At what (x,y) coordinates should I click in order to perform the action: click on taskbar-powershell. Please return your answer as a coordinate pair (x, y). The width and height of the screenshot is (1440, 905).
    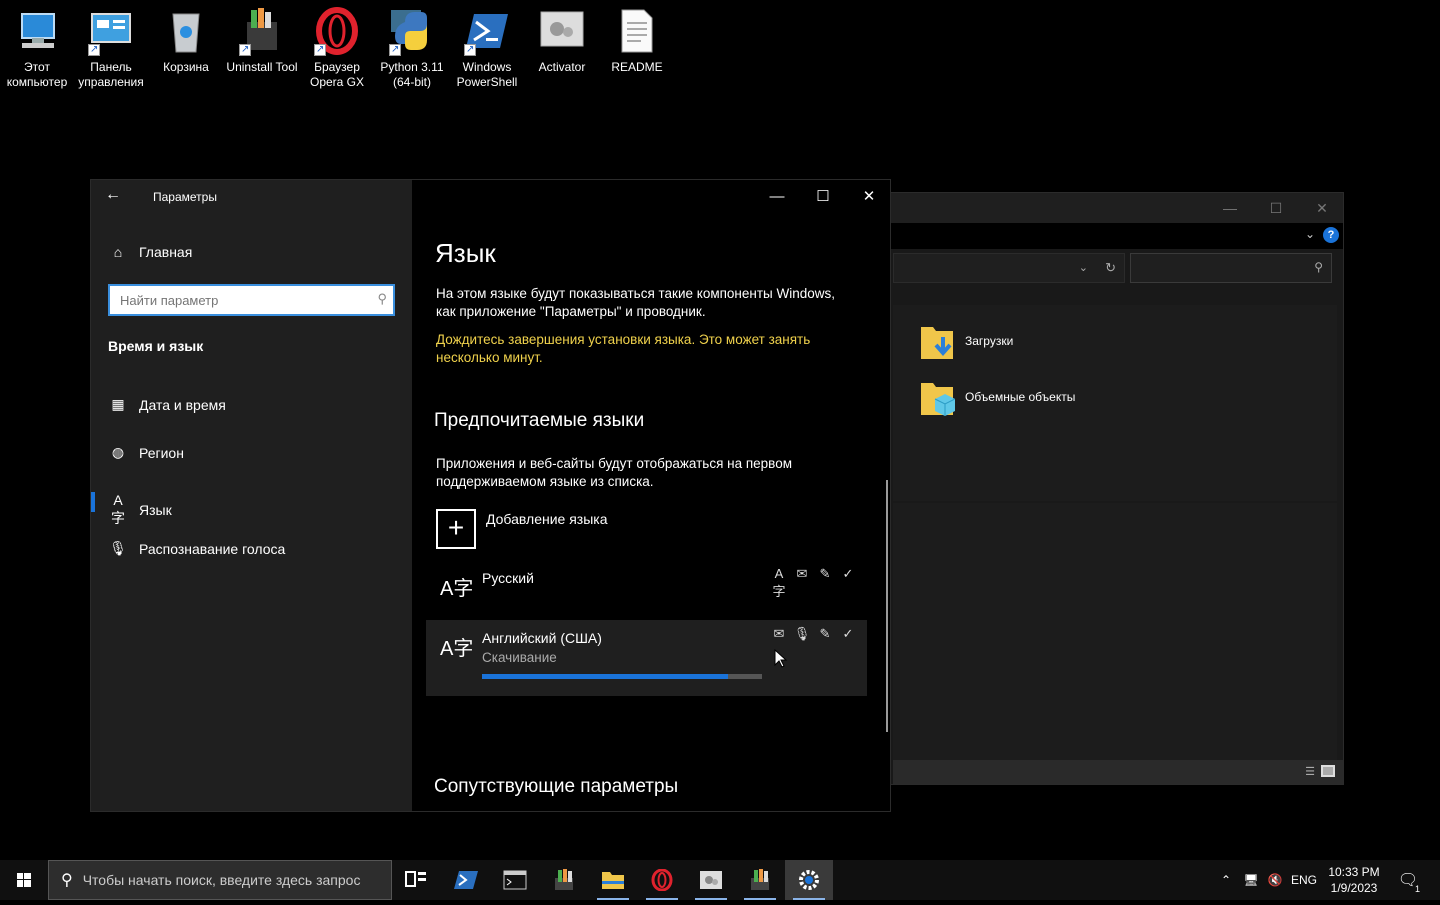
    Looking at the image, I should click on (466, 880).